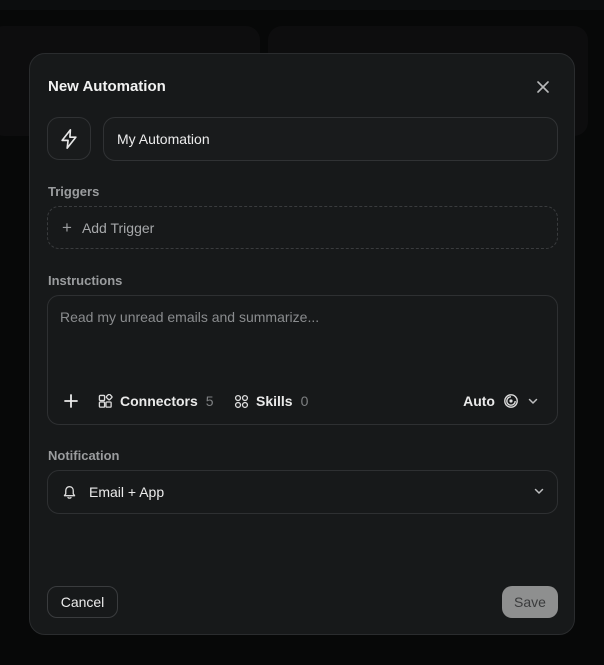 This screenshot has height=665, width=604. Describe the element at coordinates (530, 602) in the screenshot. I see `save-button: Save` at that location.